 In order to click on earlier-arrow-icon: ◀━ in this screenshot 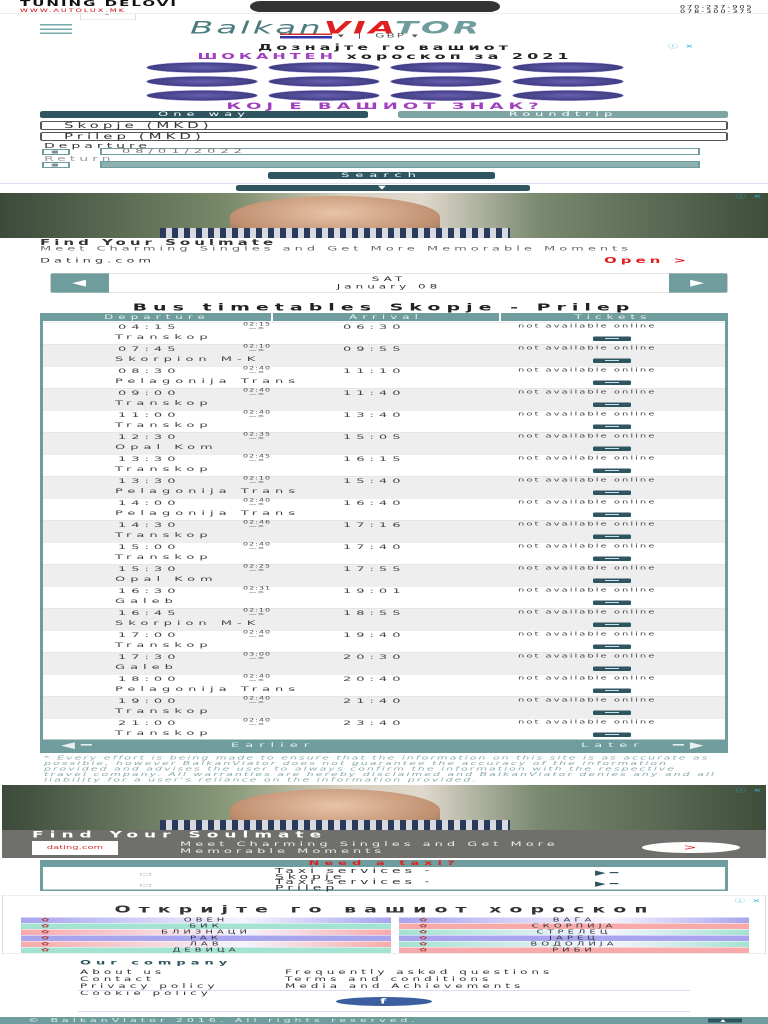, I will do `click(79, 746)`.